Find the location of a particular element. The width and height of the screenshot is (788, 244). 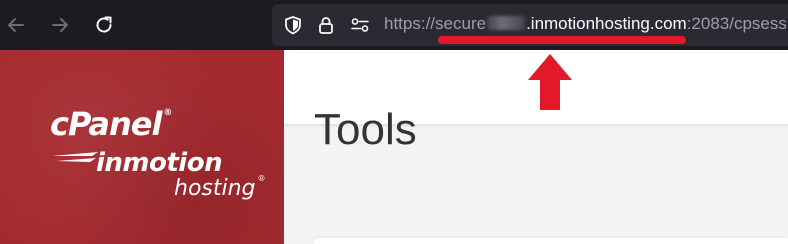

tools-card is located at coordinates (551, 241).